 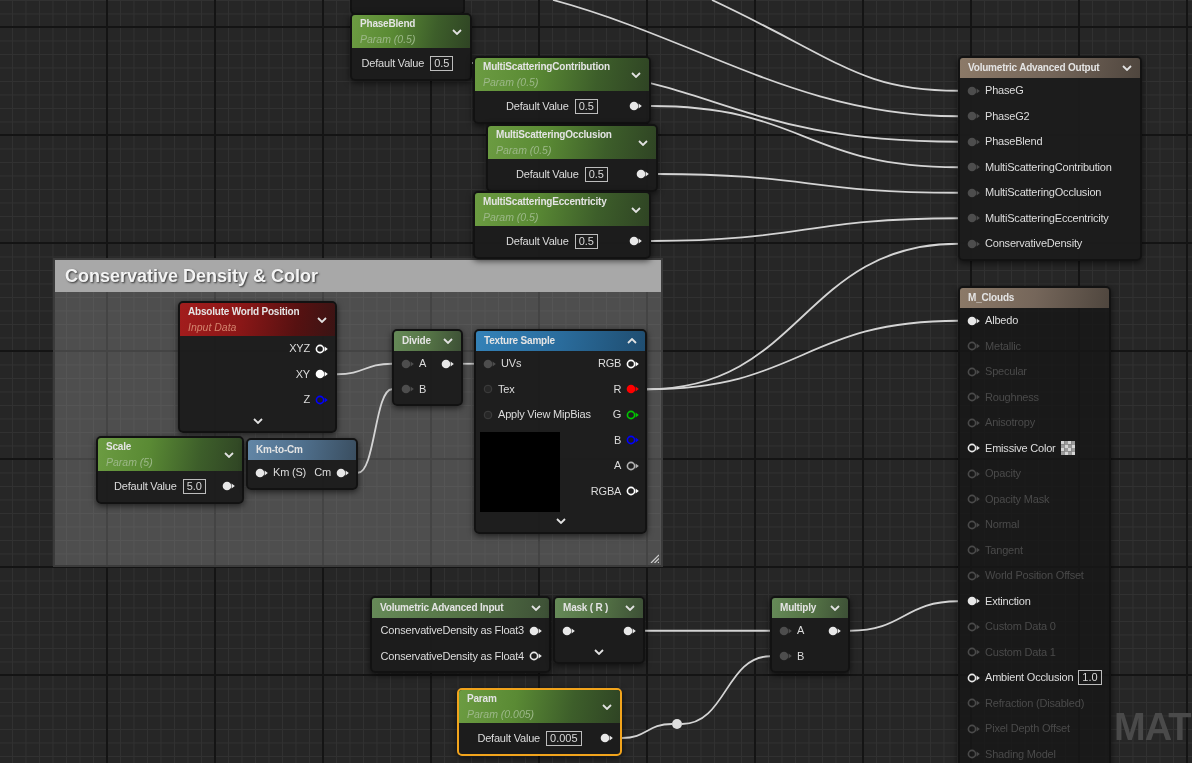 What do you see at coordinates (129, 462) in the screenshot?
I see `node-subtitle: Param (5)` at bounding box center [129, 462].